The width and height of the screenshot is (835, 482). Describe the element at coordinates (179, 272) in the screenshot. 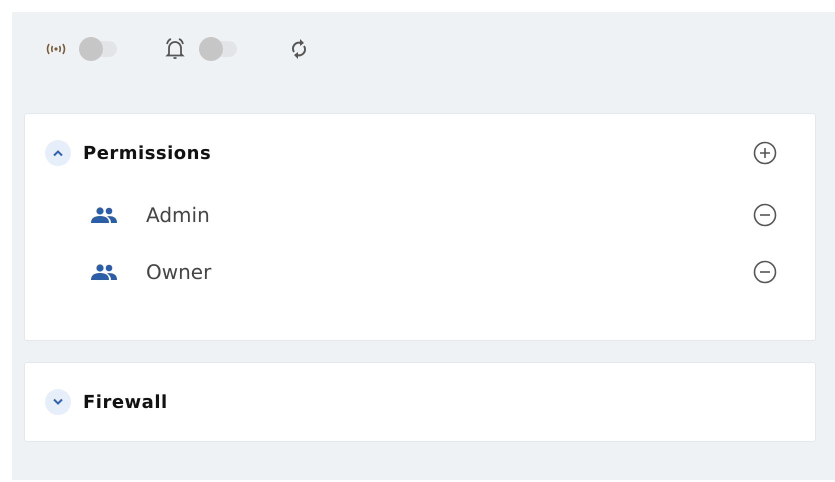

I see `permission-label: Owner` at that location.